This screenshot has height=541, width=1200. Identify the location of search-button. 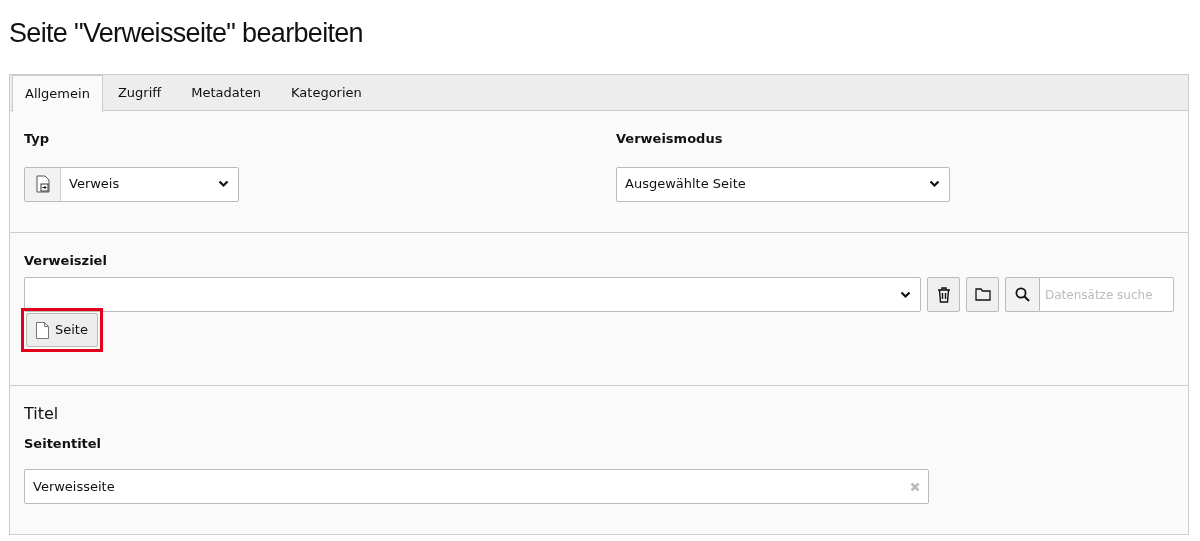
(1022, 294).